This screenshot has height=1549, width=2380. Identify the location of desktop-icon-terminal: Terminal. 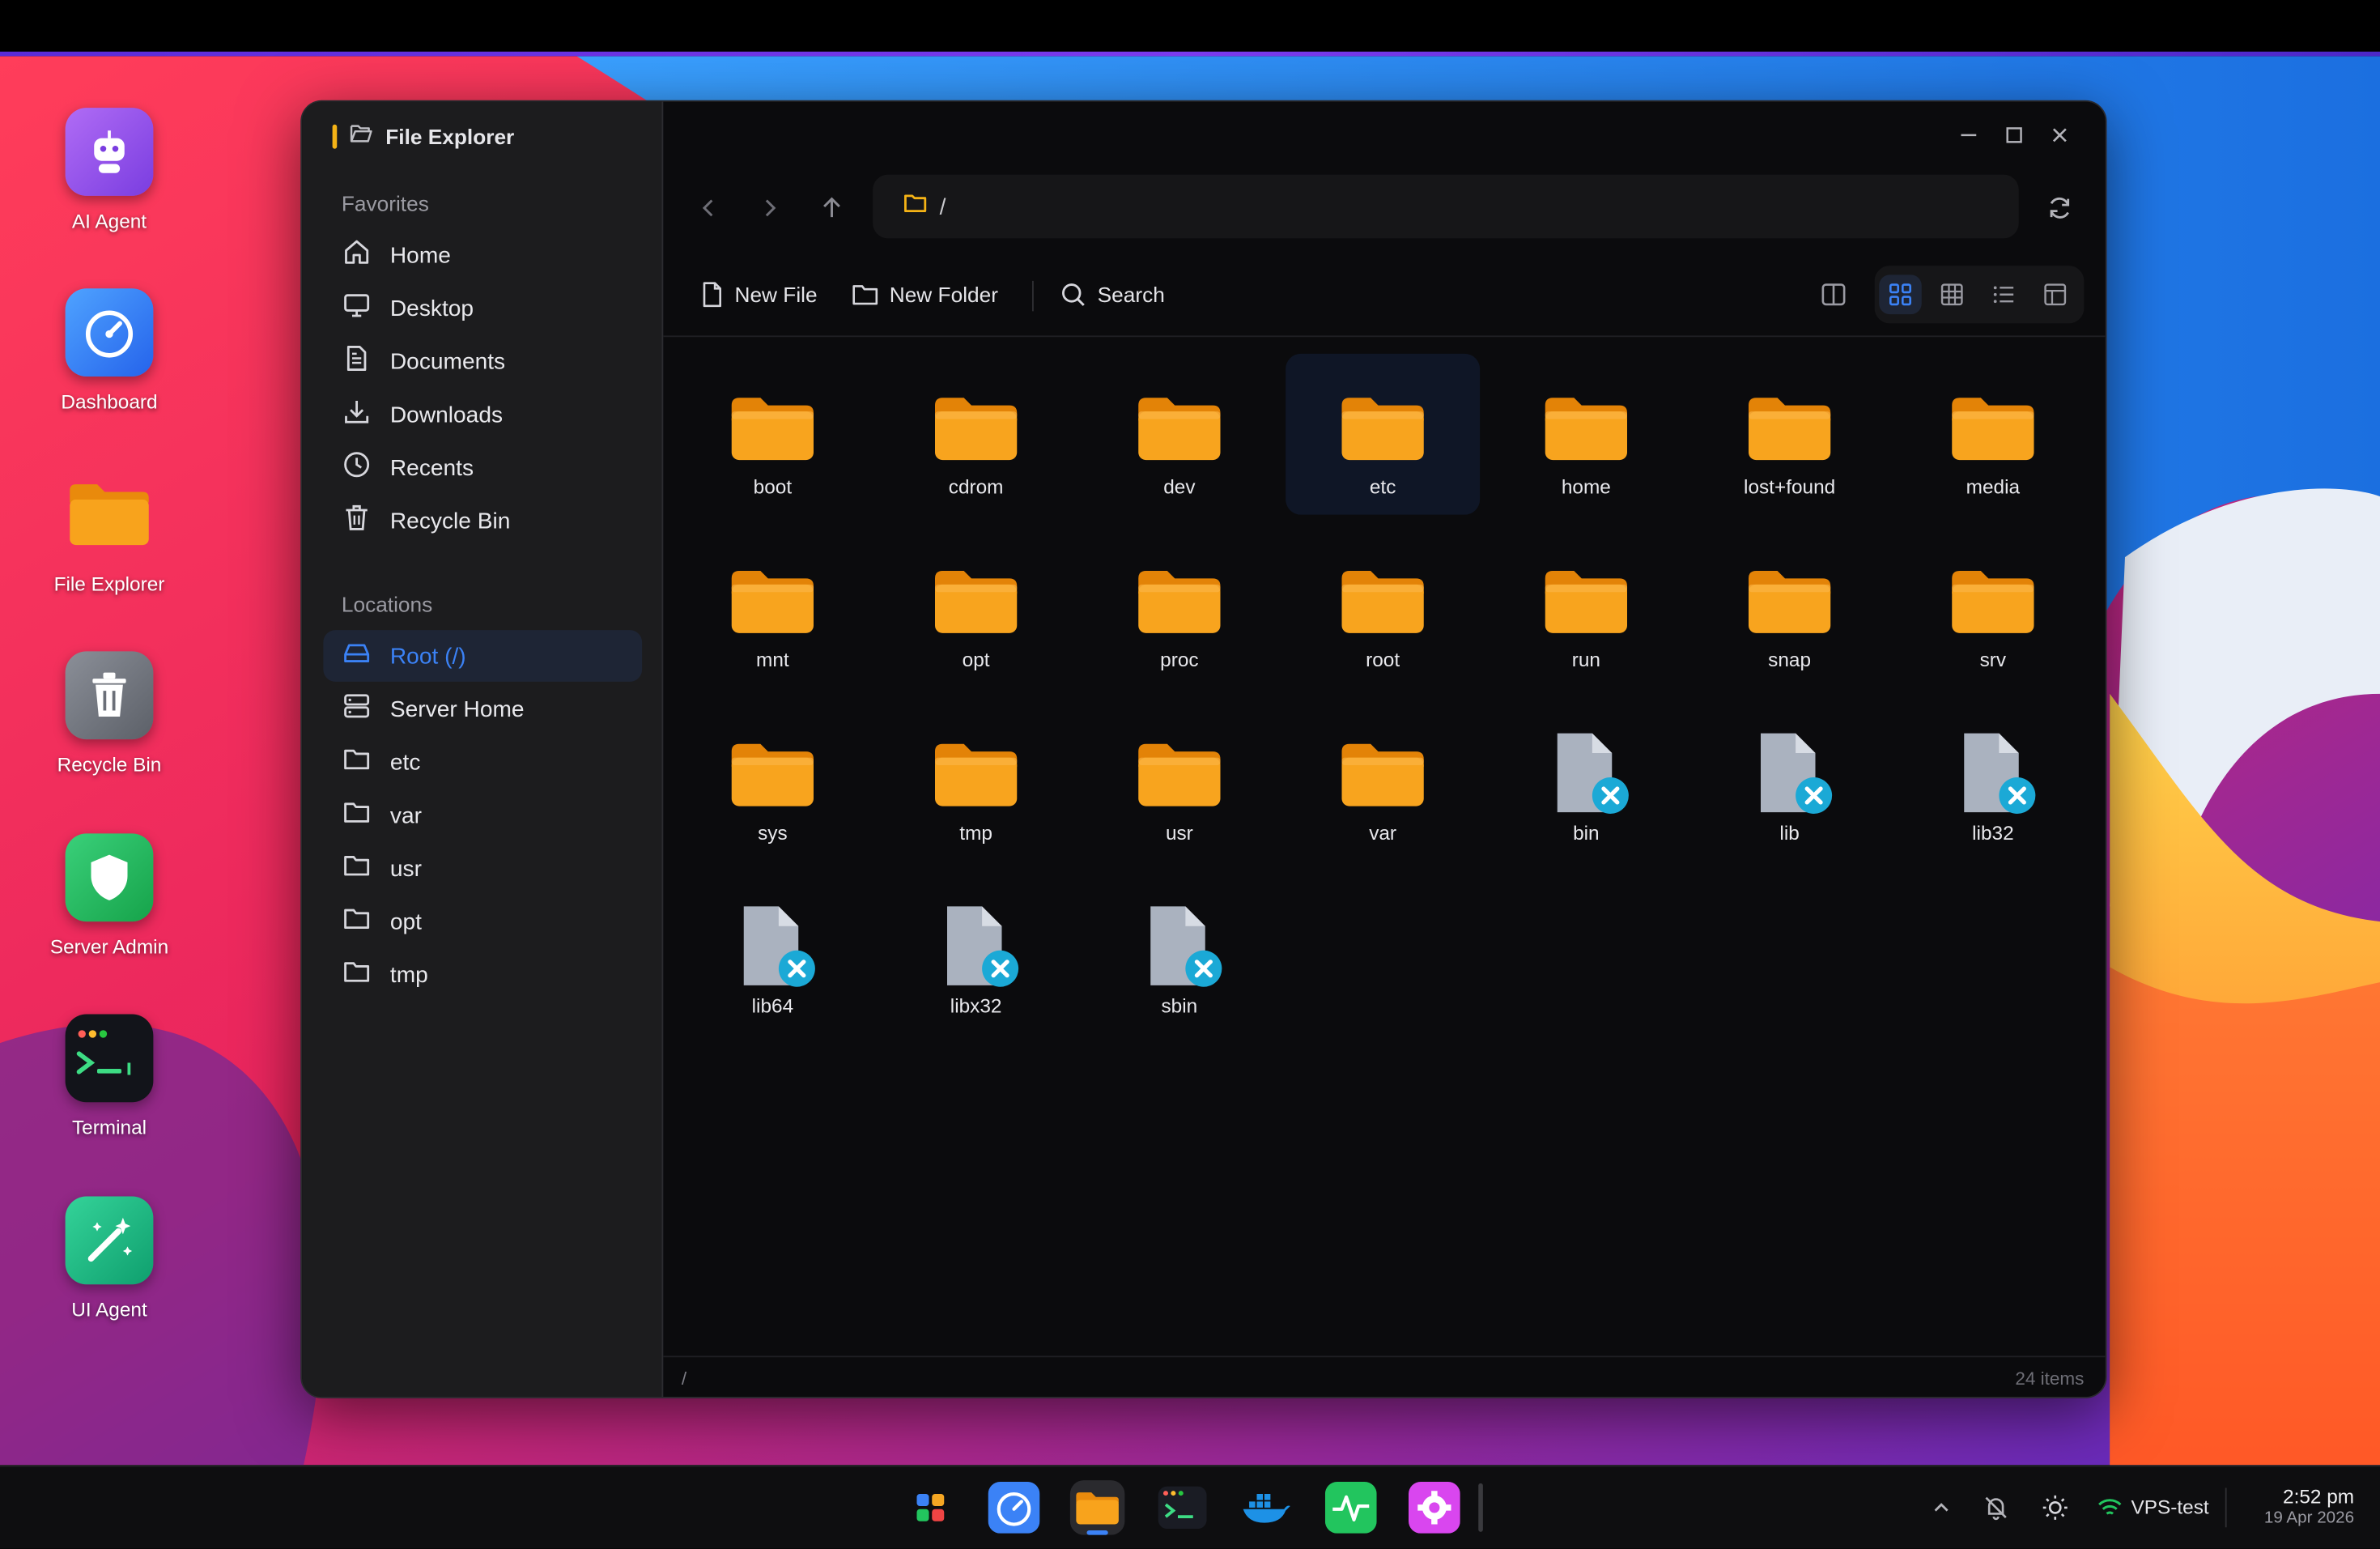
(109, 1076).